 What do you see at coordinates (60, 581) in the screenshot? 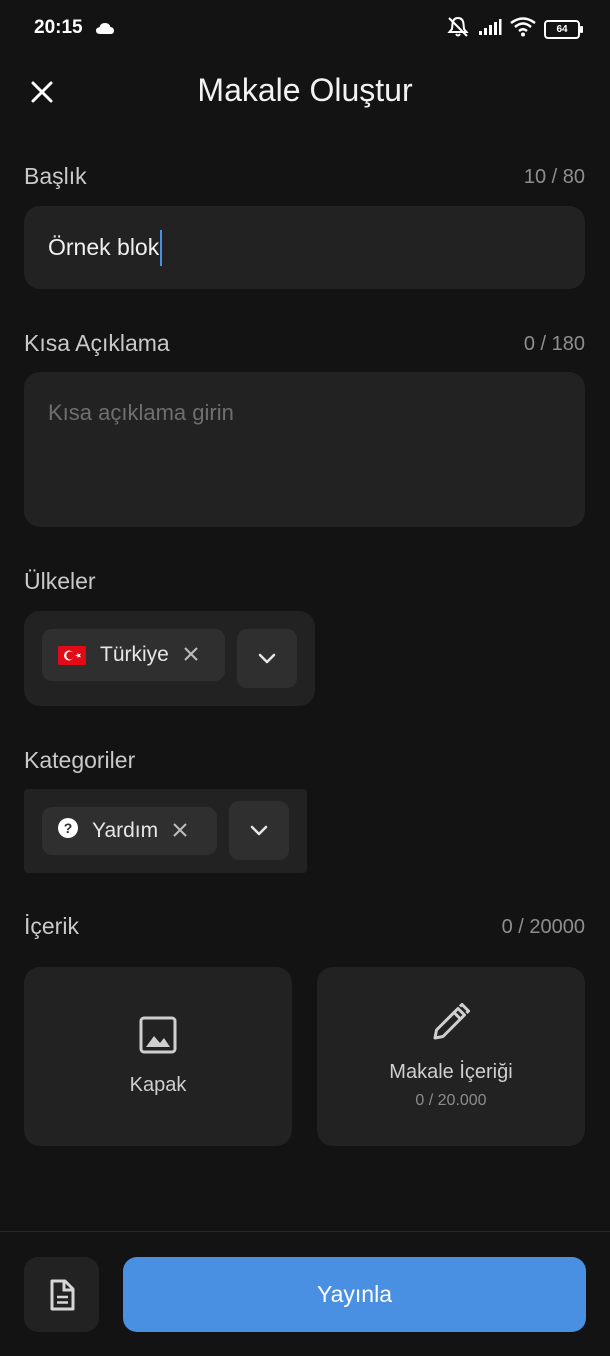
I see `countries-label: Ülkeler` at bounding box center [60, 581].